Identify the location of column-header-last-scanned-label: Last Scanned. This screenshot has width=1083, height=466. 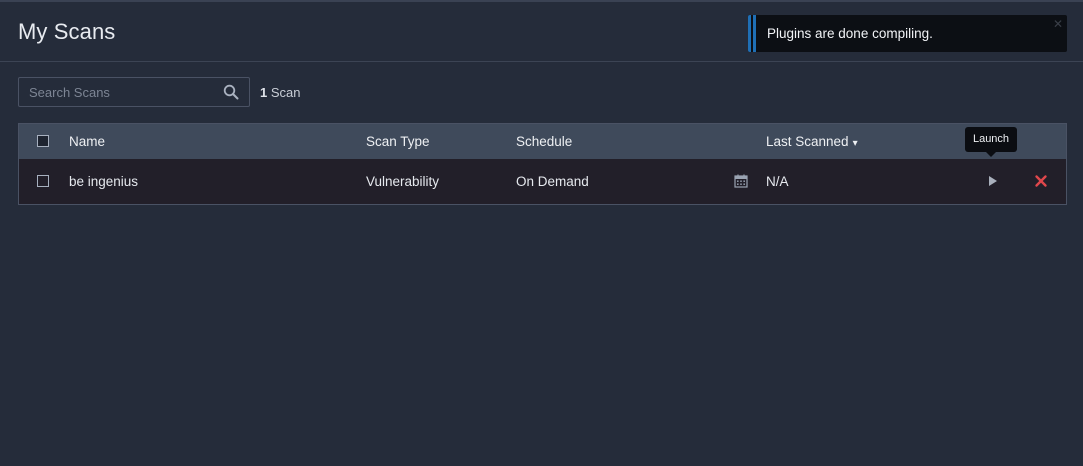
(807, 141).